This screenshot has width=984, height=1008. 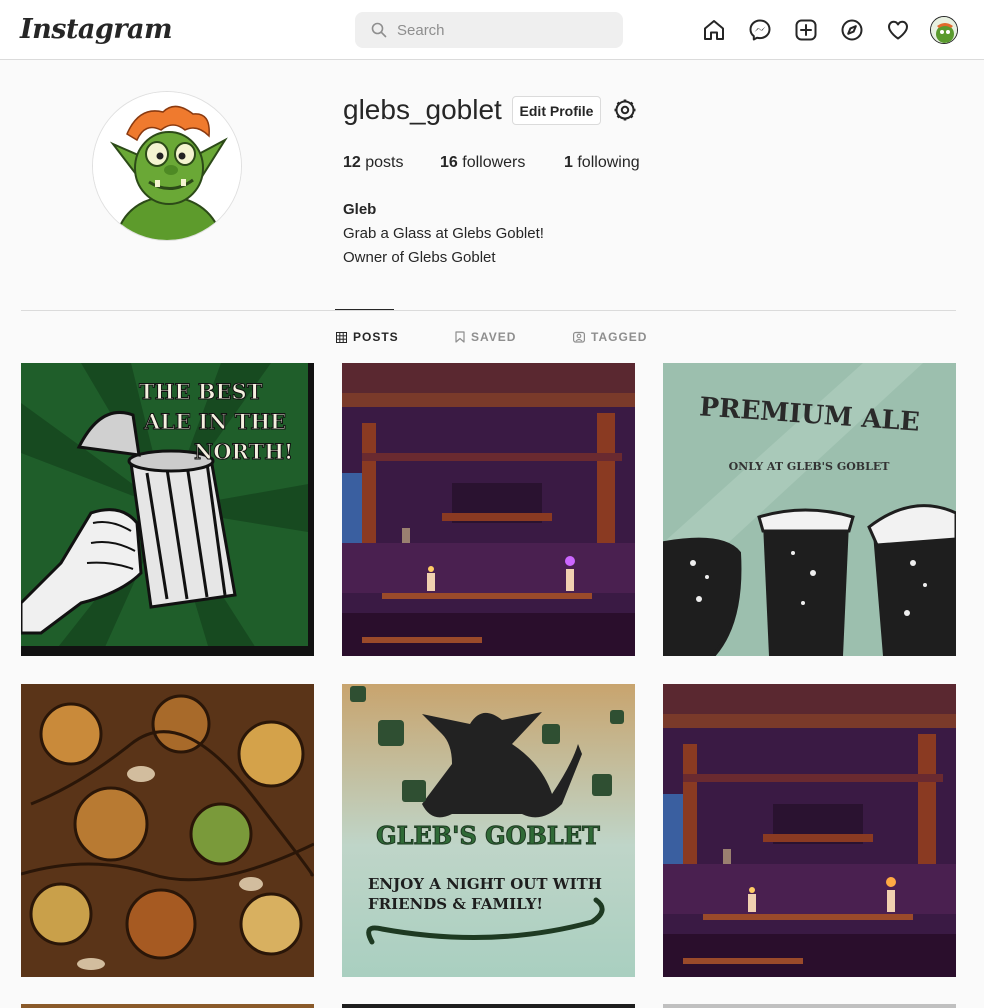 I want to click on followers-label: followers, so click(x=494, y=162).